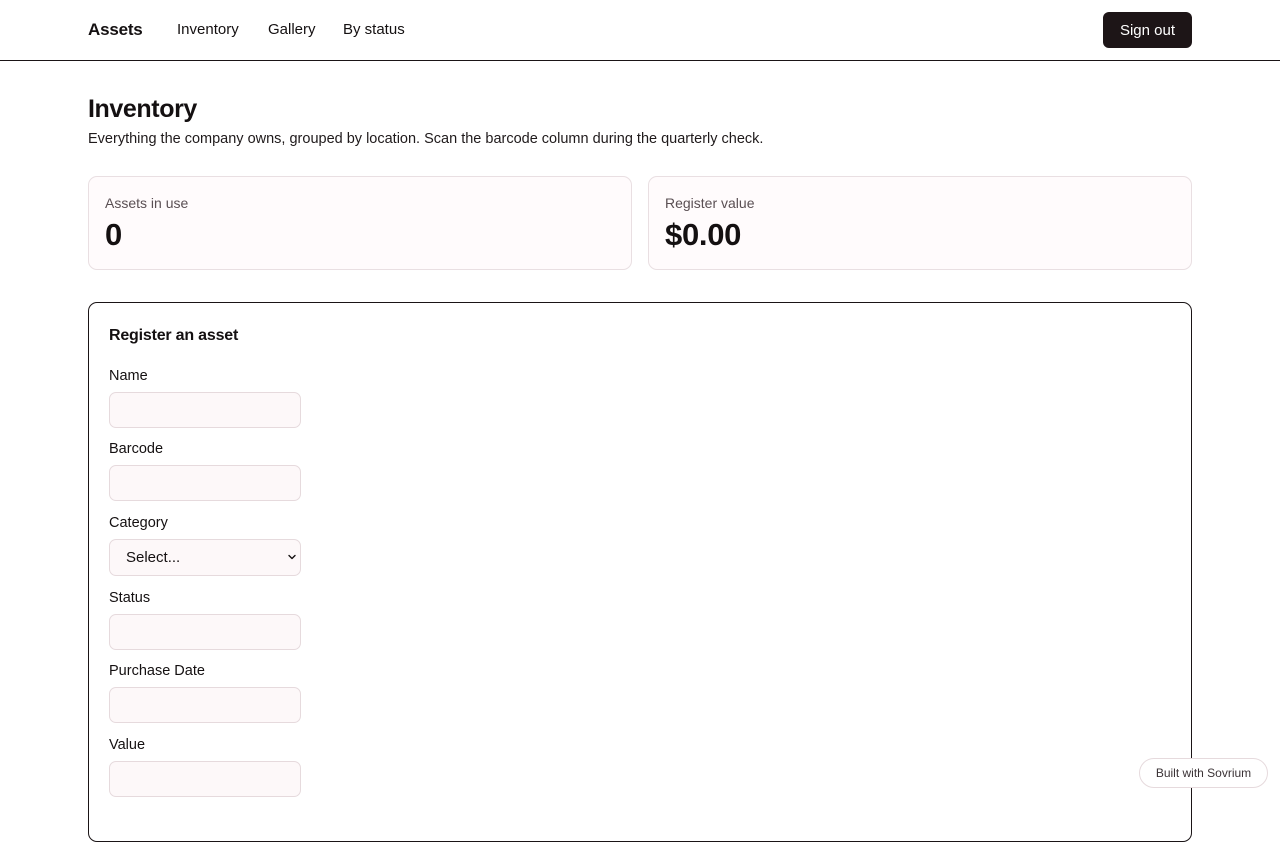  I want to click on category-label: Category, so click(138, 523).